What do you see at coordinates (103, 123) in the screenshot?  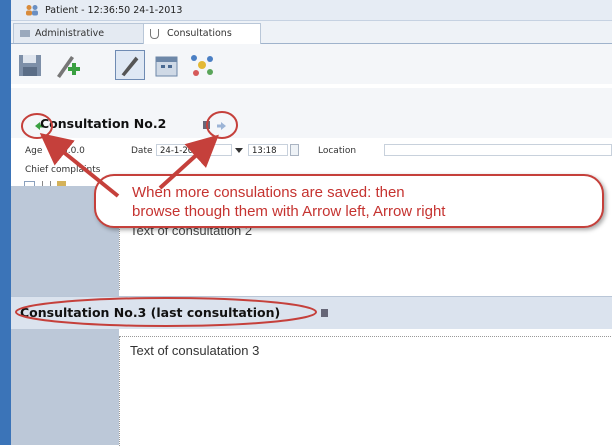 I see `consultation-2-title: Consultation No.2` at bounding box center [103, 123].